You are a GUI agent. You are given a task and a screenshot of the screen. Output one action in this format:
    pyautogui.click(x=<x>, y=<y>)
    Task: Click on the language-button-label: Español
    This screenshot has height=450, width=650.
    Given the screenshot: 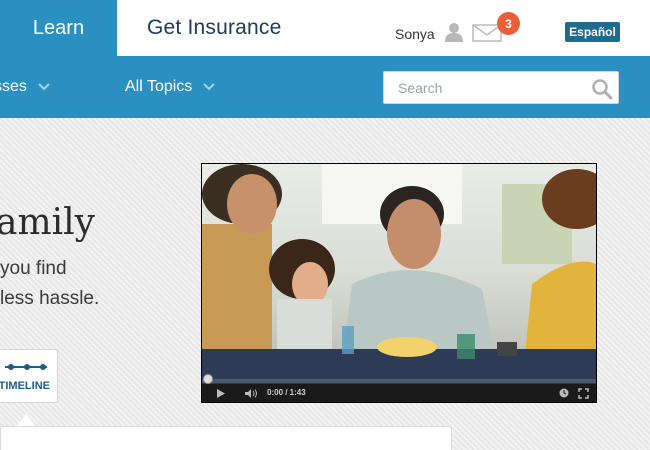 What is the action you would take?
    pyautogui.click(x=592, y=32)
    